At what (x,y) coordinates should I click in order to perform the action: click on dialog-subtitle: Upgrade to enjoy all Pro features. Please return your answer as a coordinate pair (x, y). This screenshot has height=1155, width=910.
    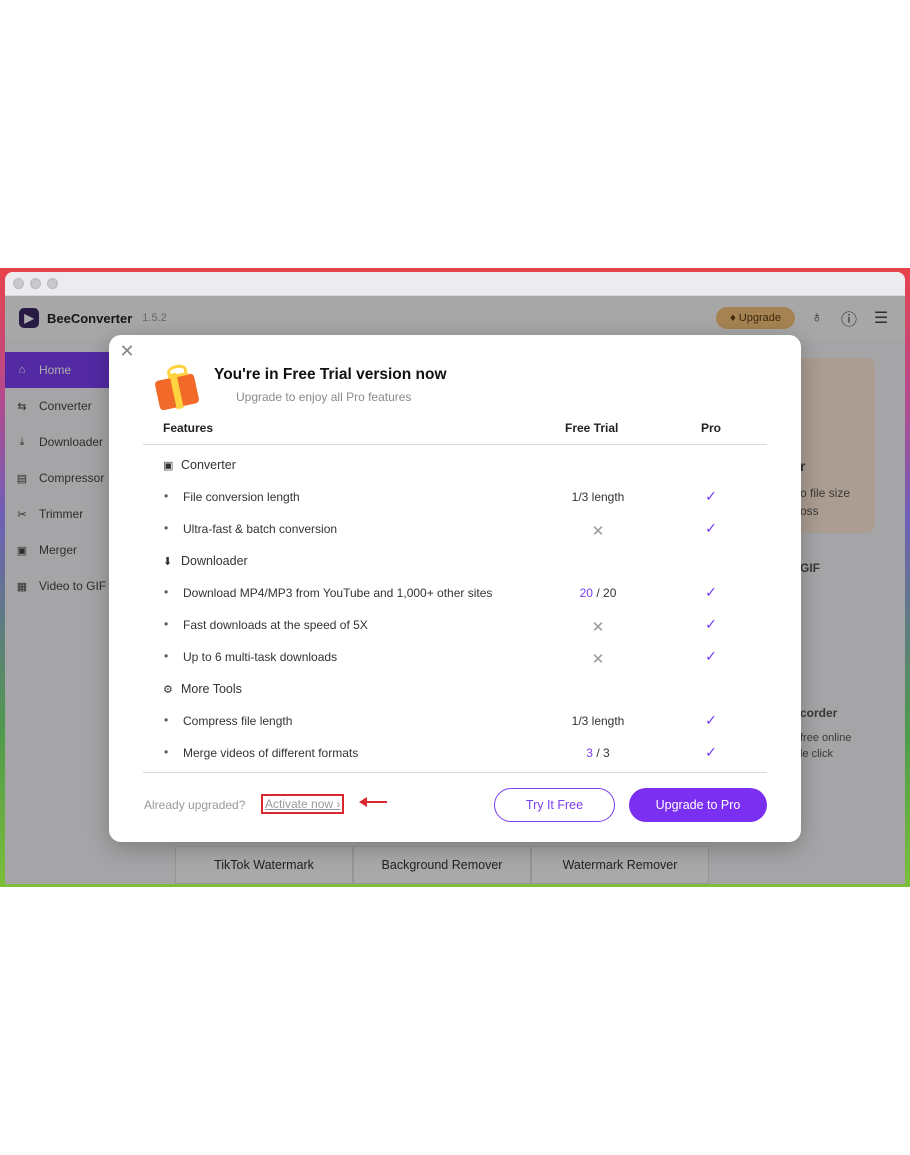
    Looking at the image, I should click on (324, 397).